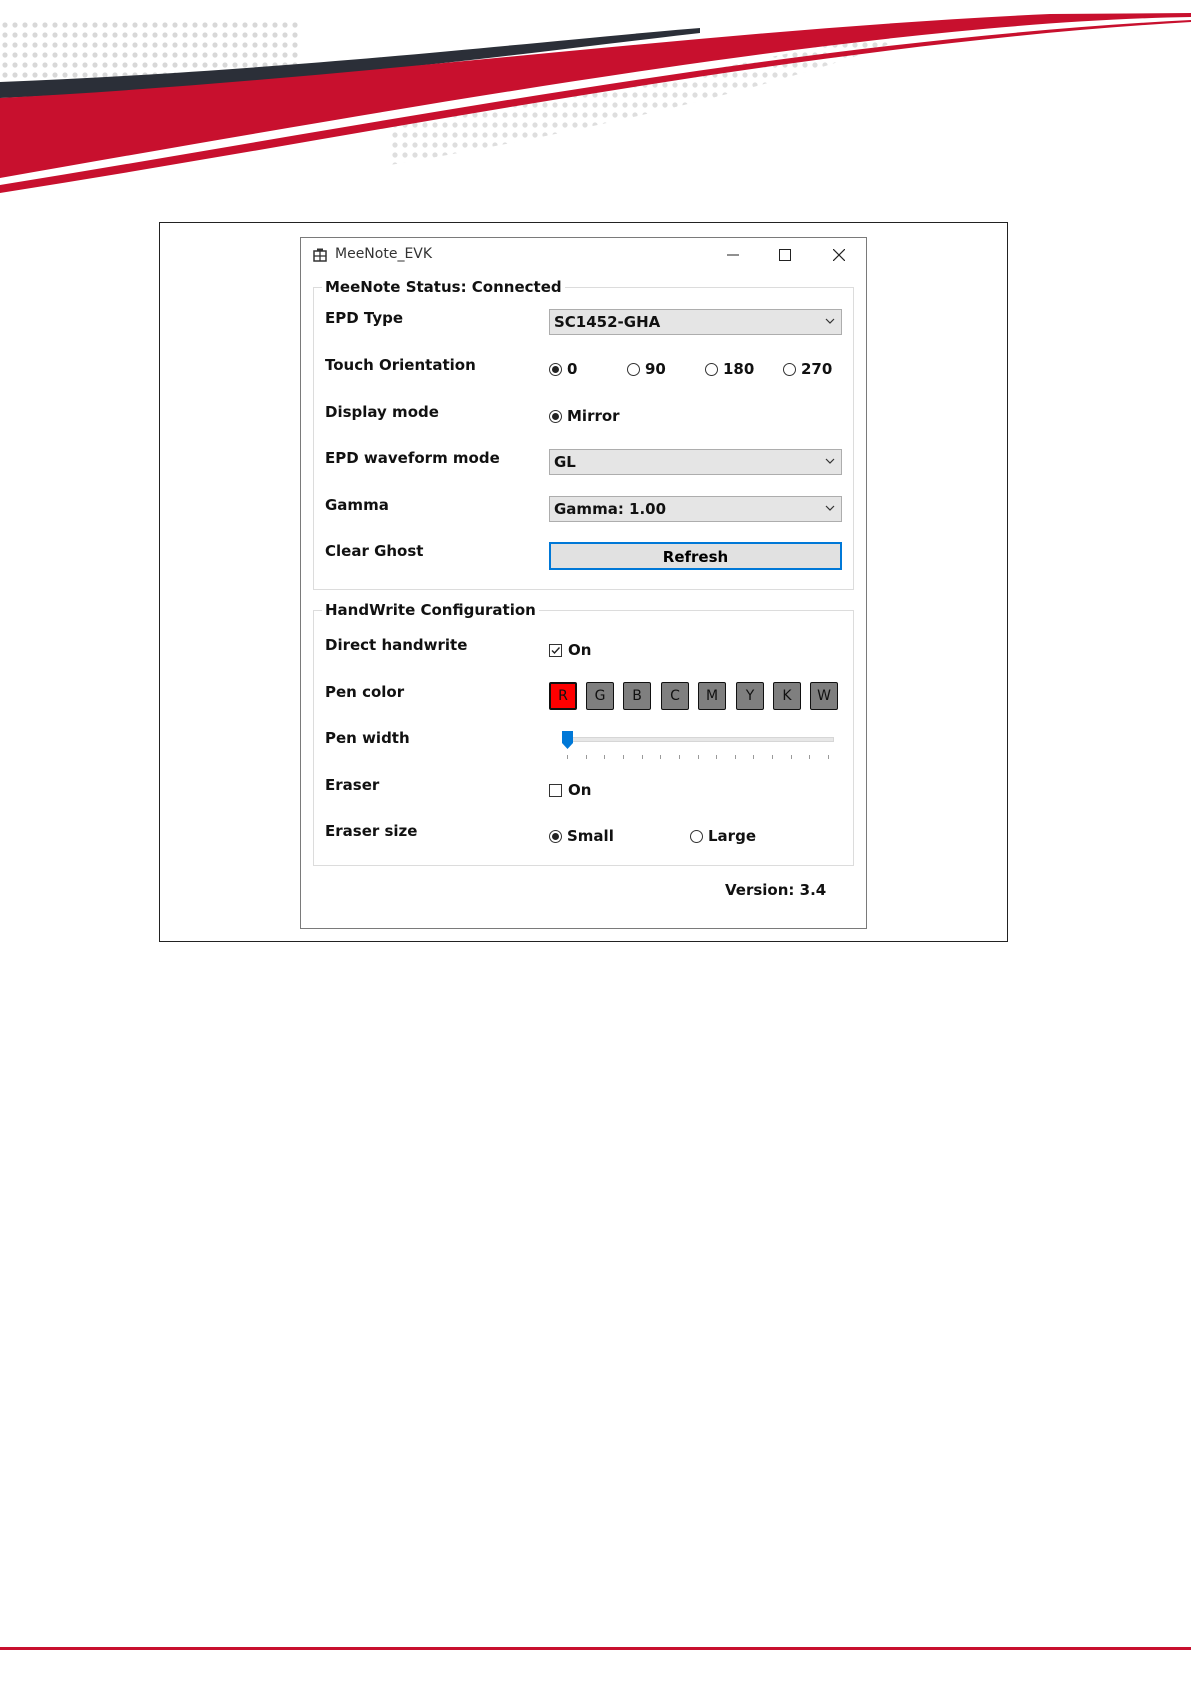  I want to click on close-icon, so click(839, 255).